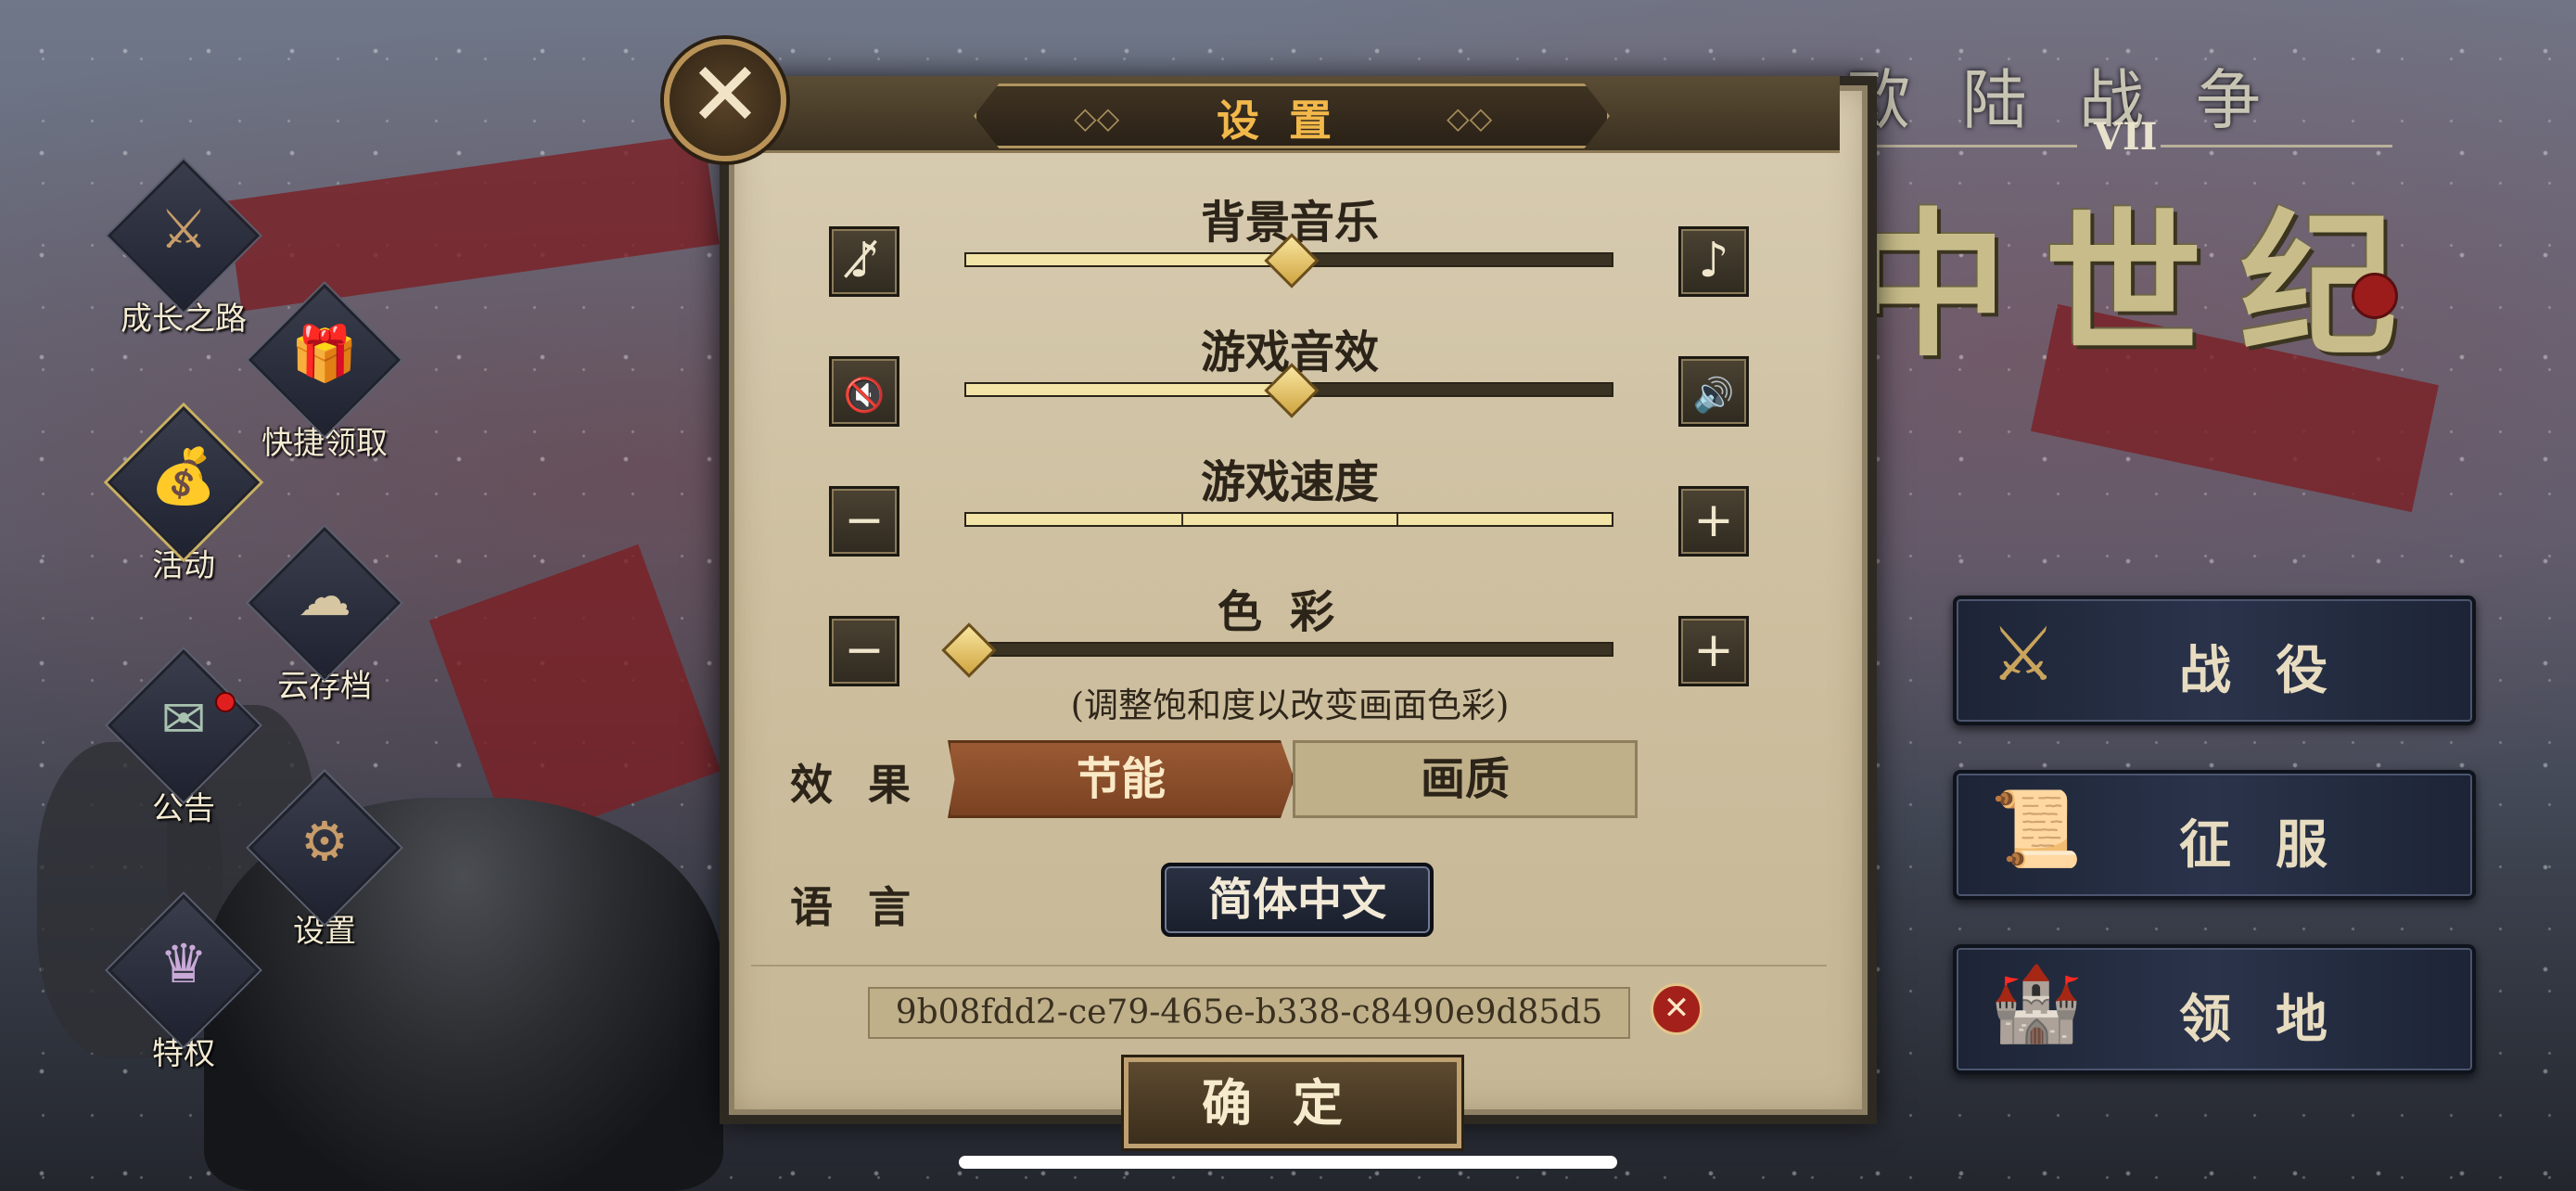 The height and width of the screenshot is (1191, 2576). I want to click on campaign-button: ⚔ 战役, so click(2214, 660).